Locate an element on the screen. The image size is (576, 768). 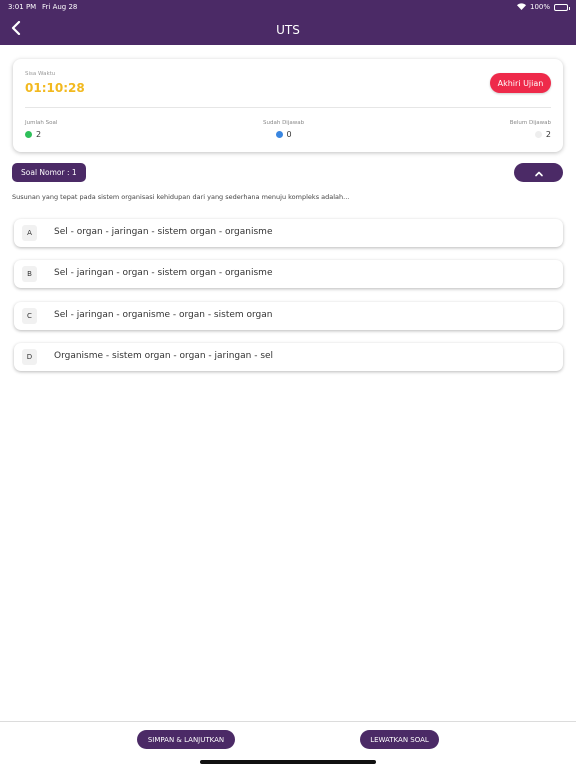
save-and-continue-button: SIMPAN & LANJUTKAN is located at coordinates (186, 739).